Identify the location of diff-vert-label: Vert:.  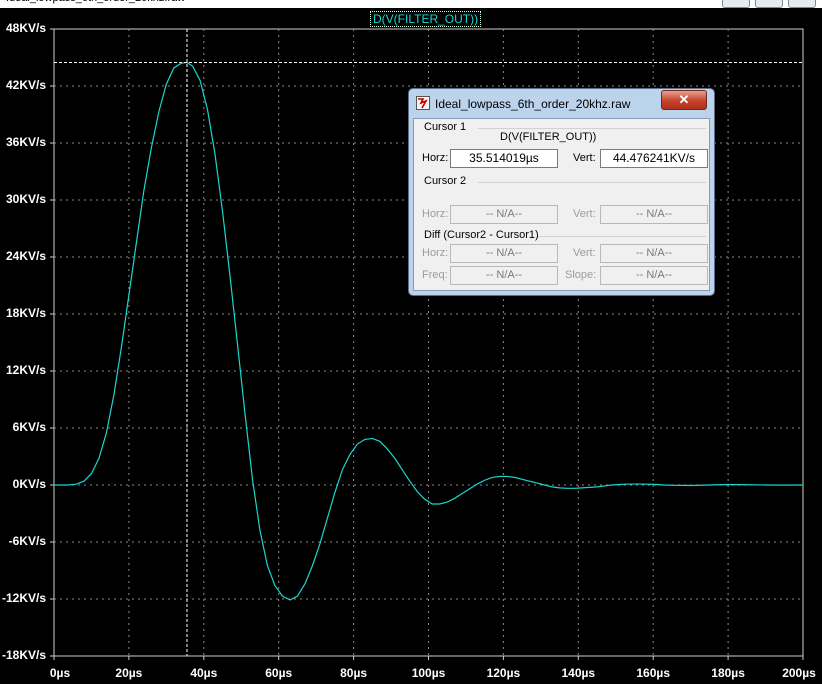
(584, 253).